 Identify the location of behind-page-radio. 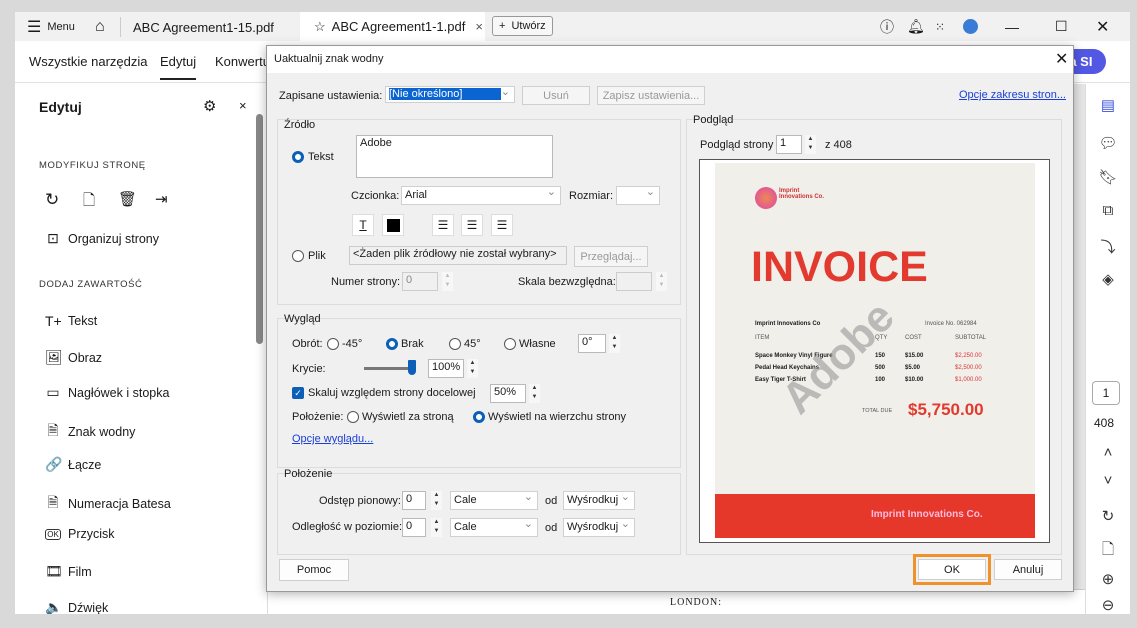
(353, 417).